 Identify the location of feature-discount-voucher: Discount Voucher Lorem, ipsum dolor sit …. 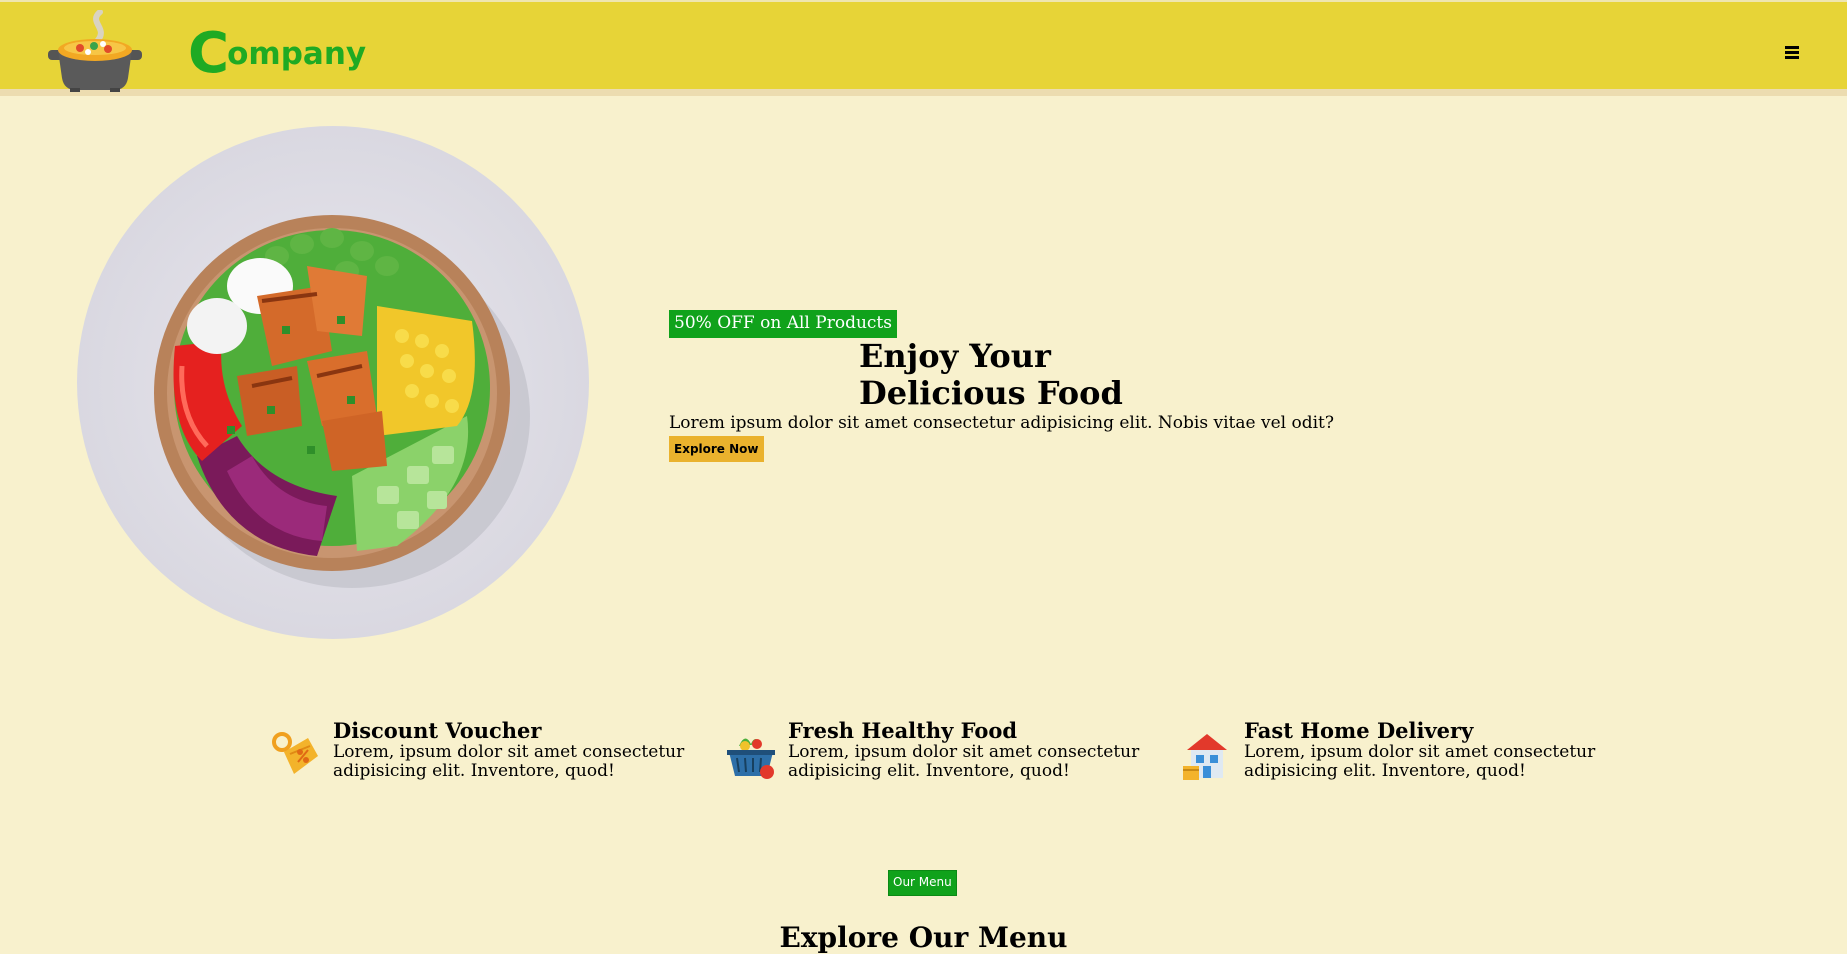
(480, 753).